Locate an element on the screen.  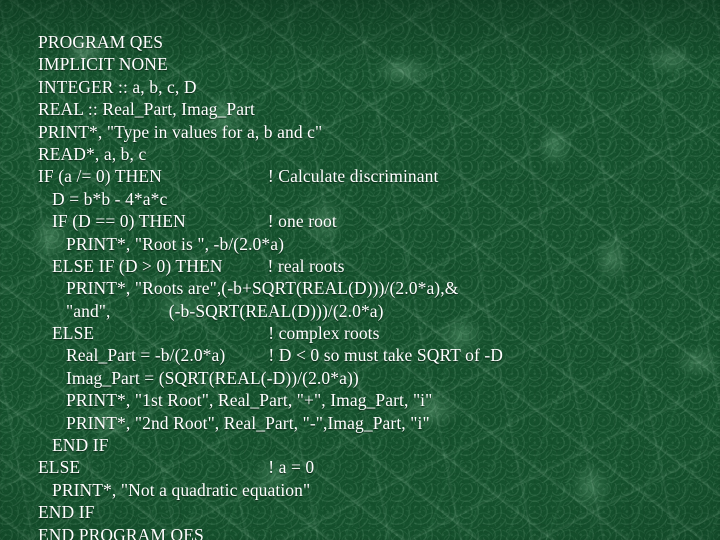
code-line: REAL :: Real_Part, Imag_Part is located at coordinates (368, 109).